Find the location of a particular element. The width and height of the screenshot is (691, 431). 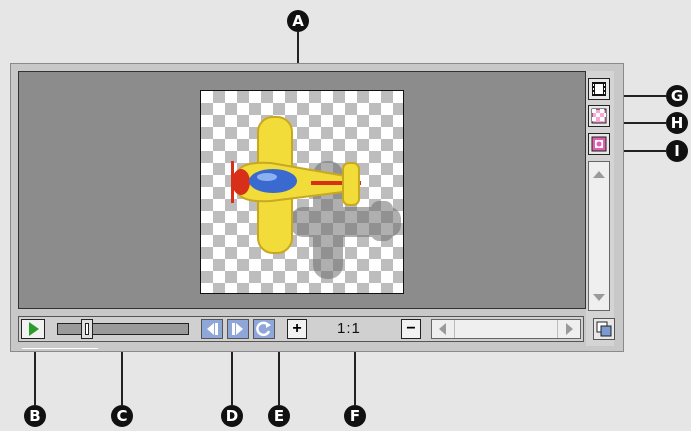

callout-g: G is located at coordinates (677, 96).